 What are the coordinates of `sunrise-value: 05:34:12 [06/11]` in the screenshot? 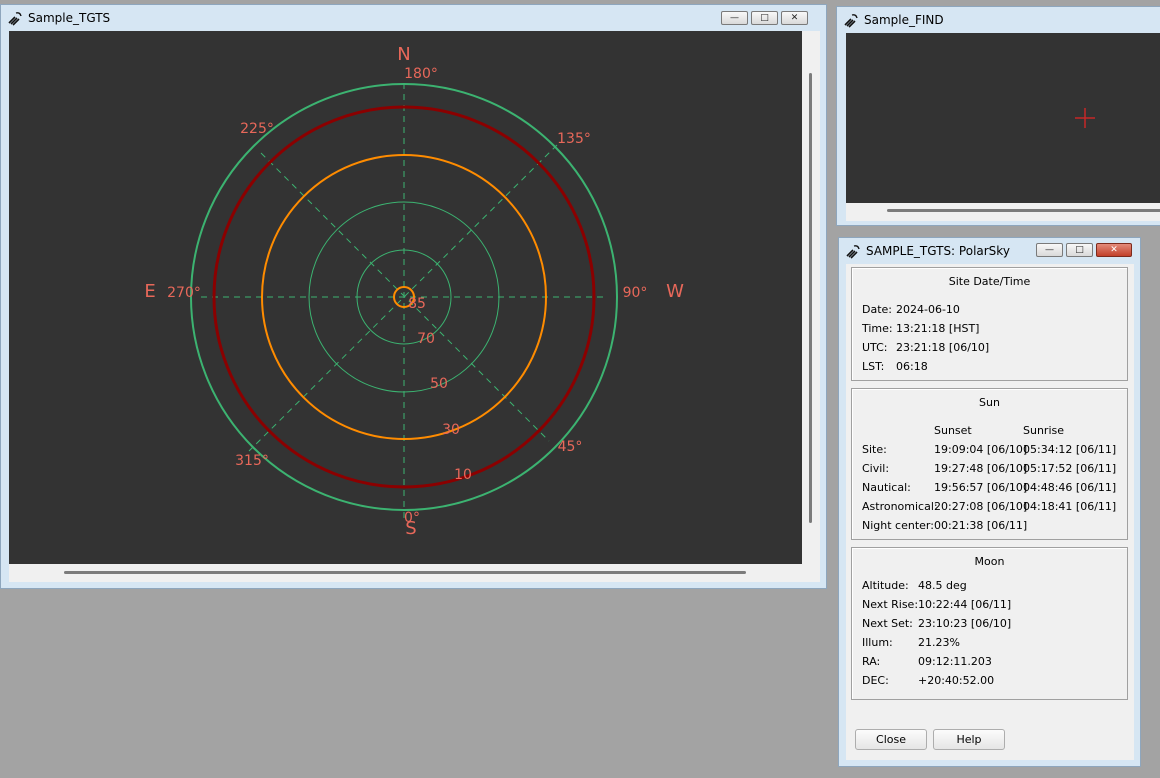 It's located at (1070, 449).